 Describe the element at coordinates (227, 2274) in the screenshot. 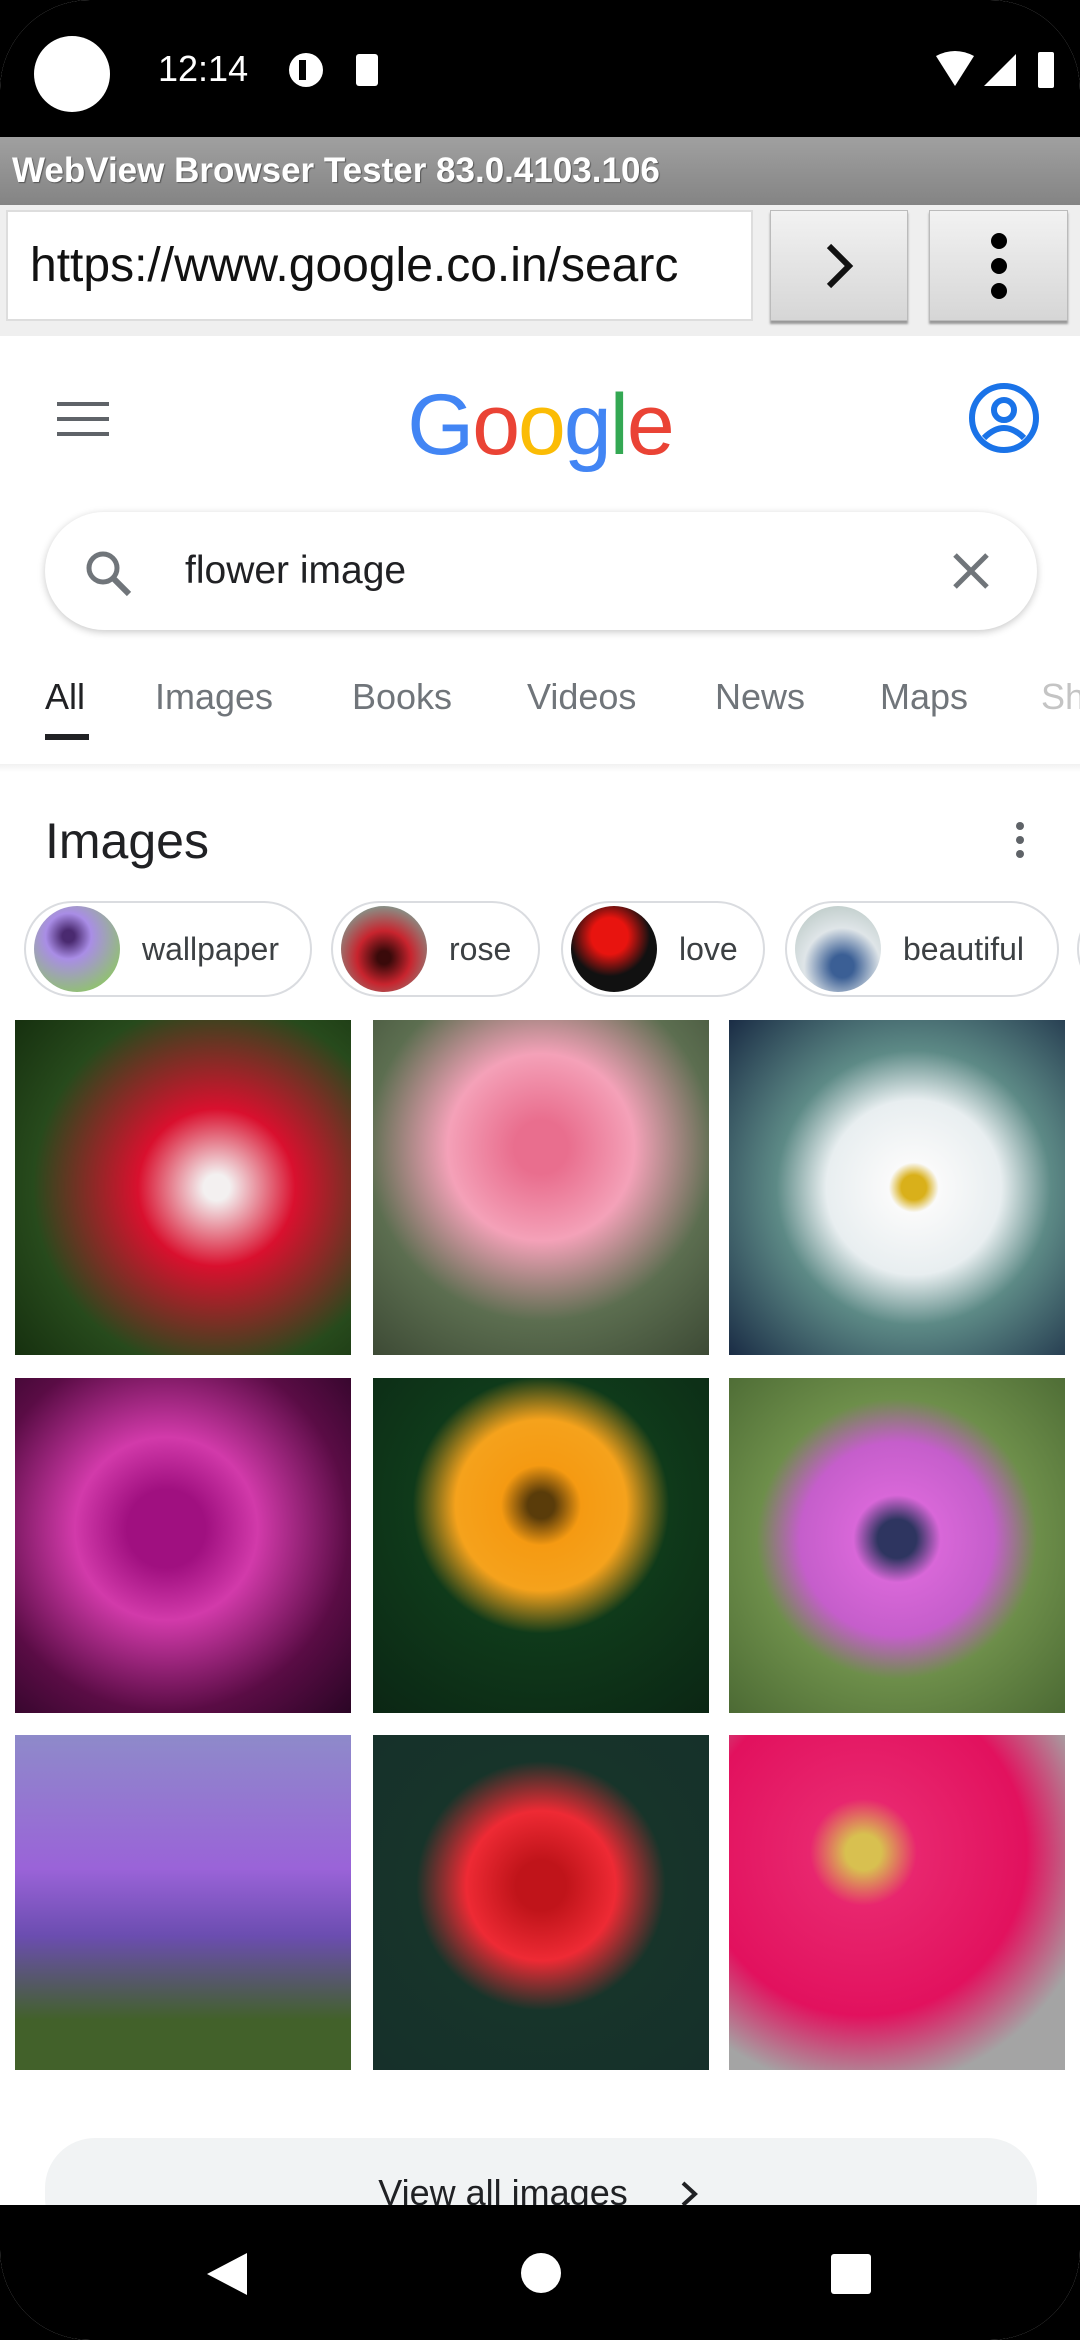

I see `back-icon` at that location.